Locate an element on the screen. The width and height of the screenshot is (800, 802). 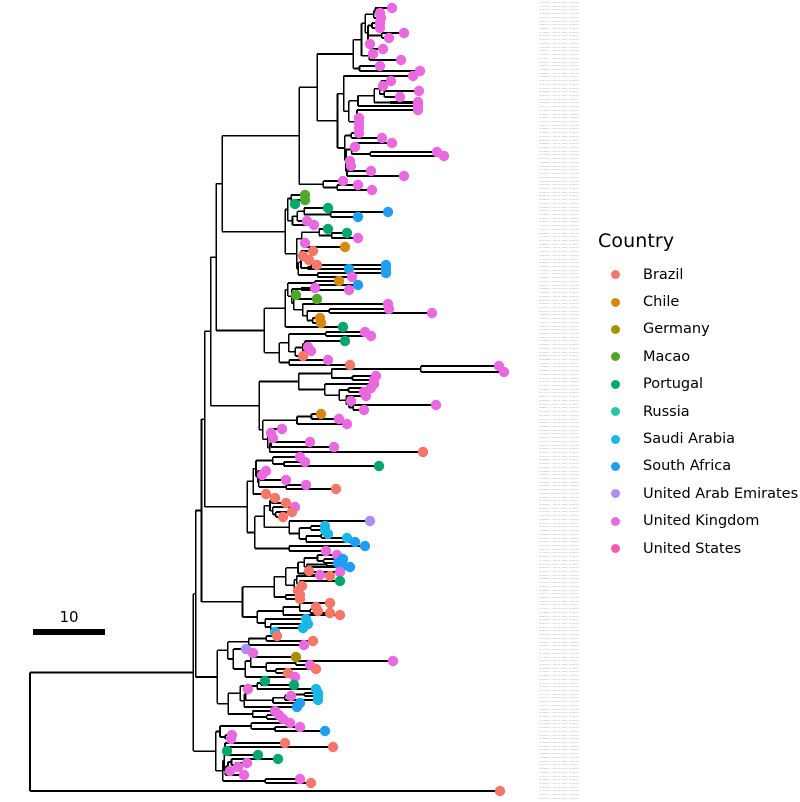
legend-item: Macao is located at coordinates (698, 356).